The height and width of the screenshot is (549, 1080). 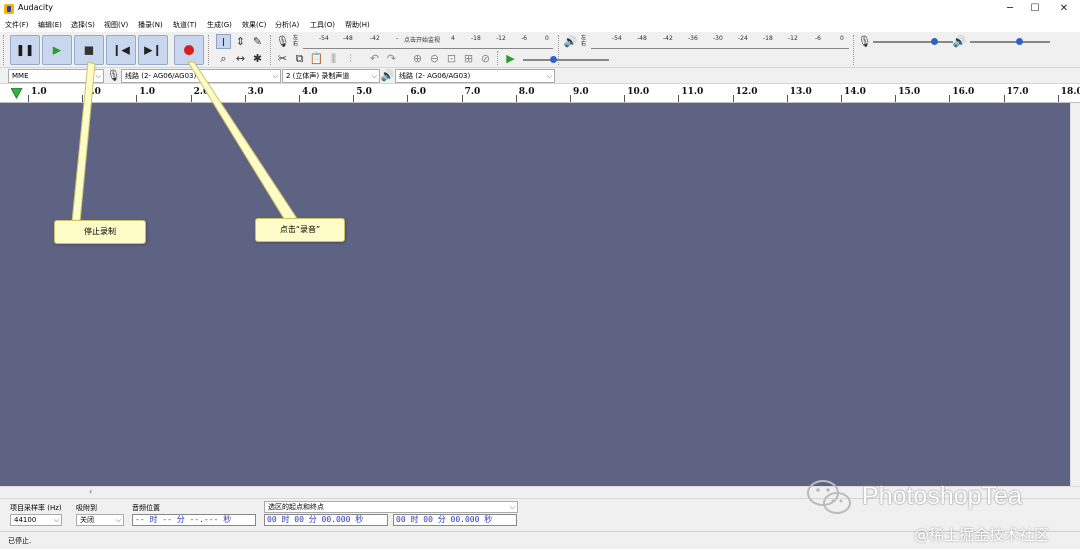 I want to click on stop-recording-callout: 停止录制, so click(x=100, y=232).